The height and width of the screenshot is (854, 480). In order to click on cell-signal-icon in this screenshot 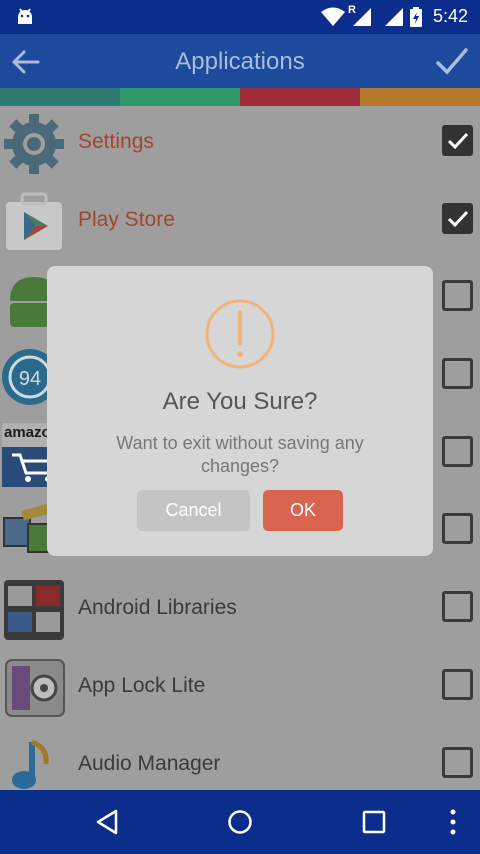, I will do `click(362, 17)`.